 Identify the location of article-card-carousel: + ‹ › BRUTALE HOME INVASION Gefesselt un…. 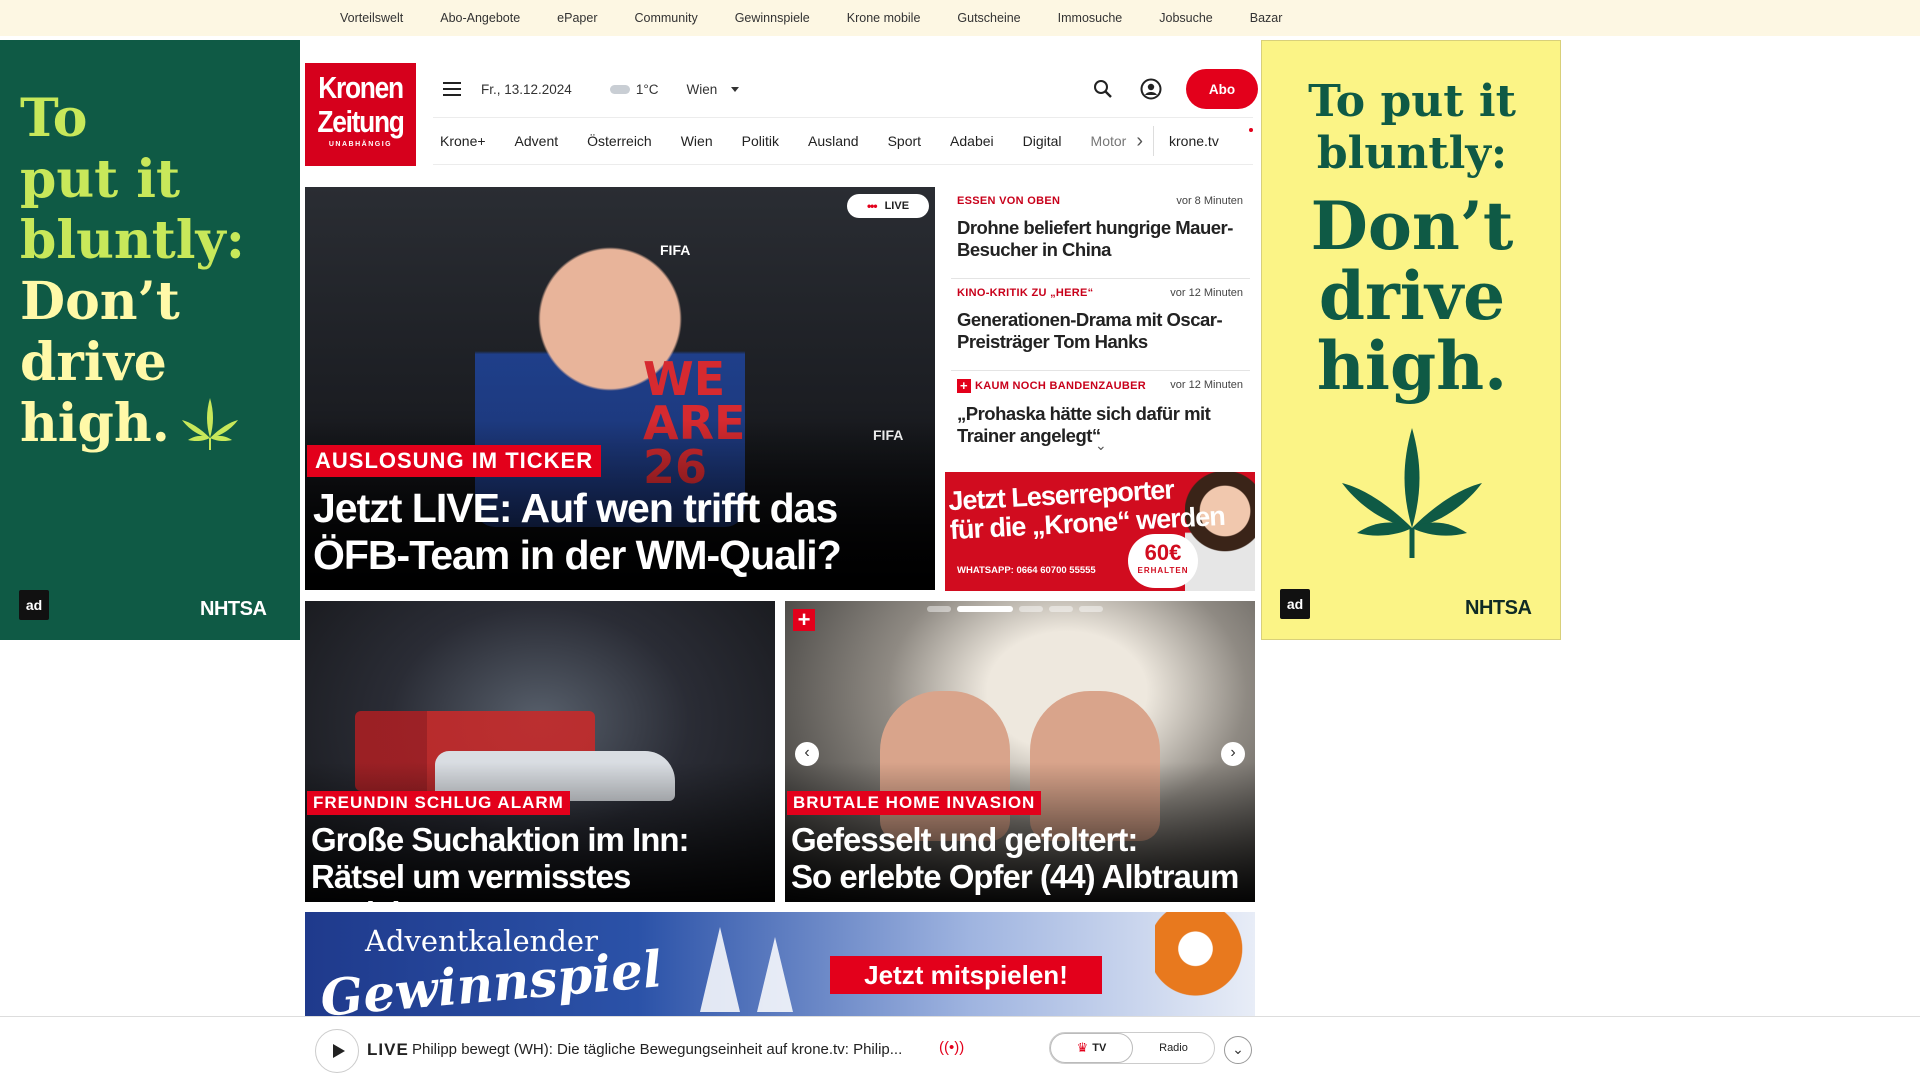
(1020, 751).